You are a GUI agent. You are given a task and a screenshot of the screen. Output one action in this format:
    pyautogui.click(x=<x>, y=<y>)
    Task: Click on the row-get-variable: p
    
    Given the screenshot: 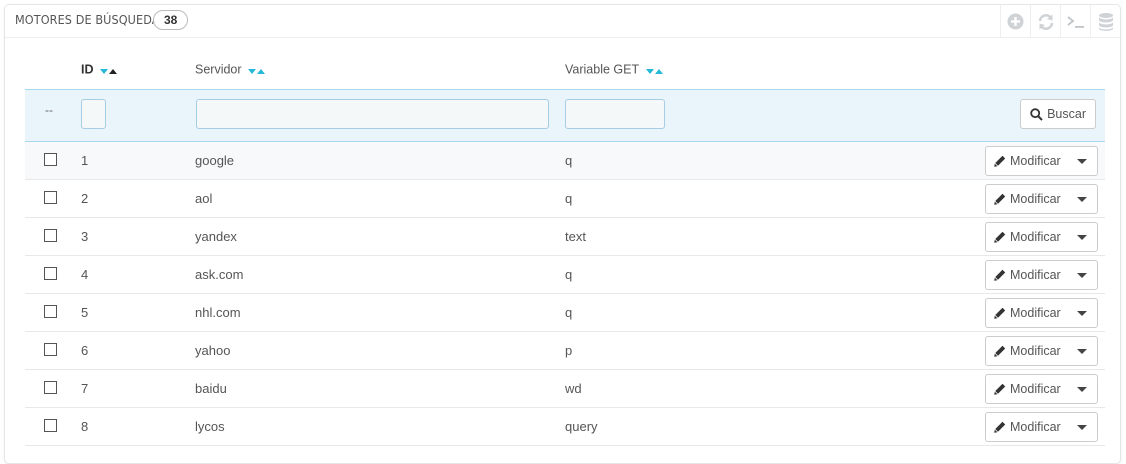 What is the action you would take?
    pyautogui.click(x=569, y=350)
    